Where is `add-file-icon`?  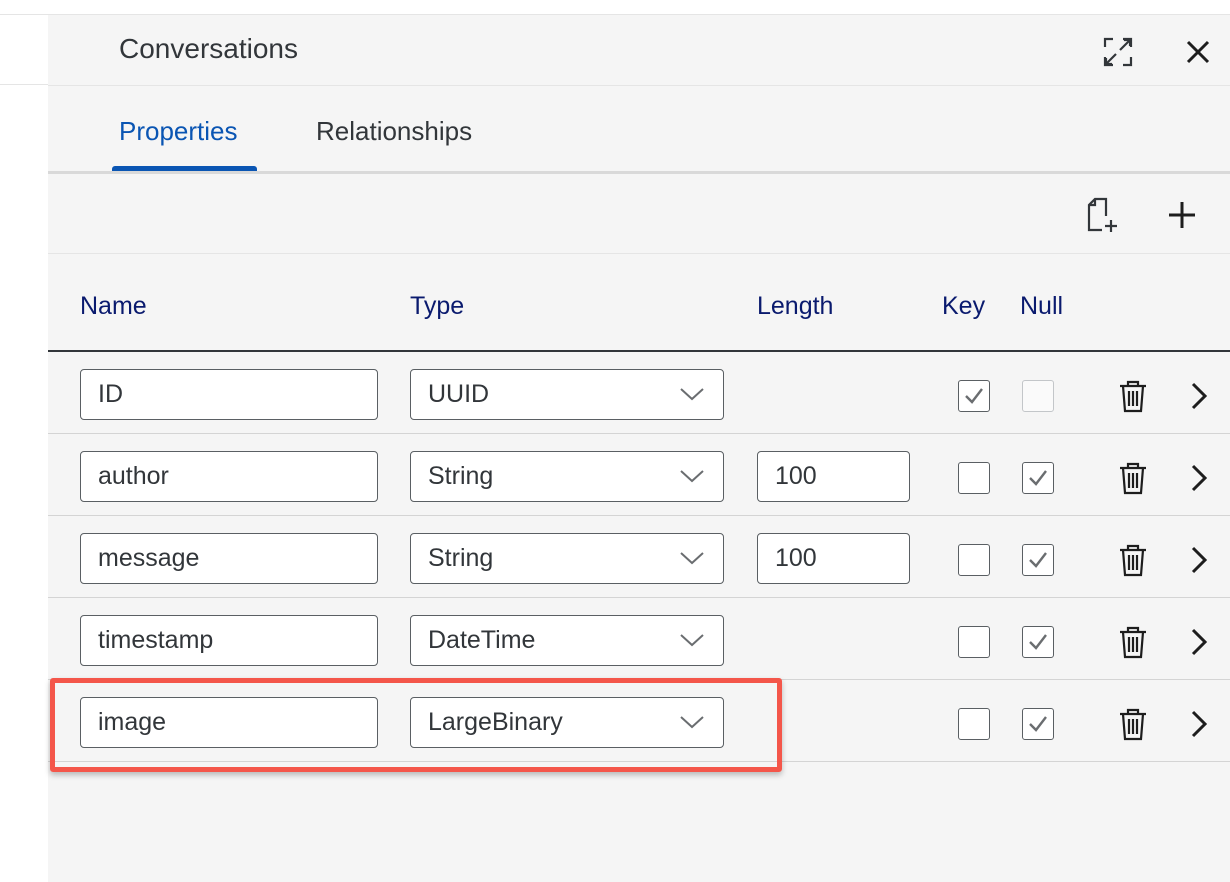
add-file-icon is located at coordinates (1102, 214).